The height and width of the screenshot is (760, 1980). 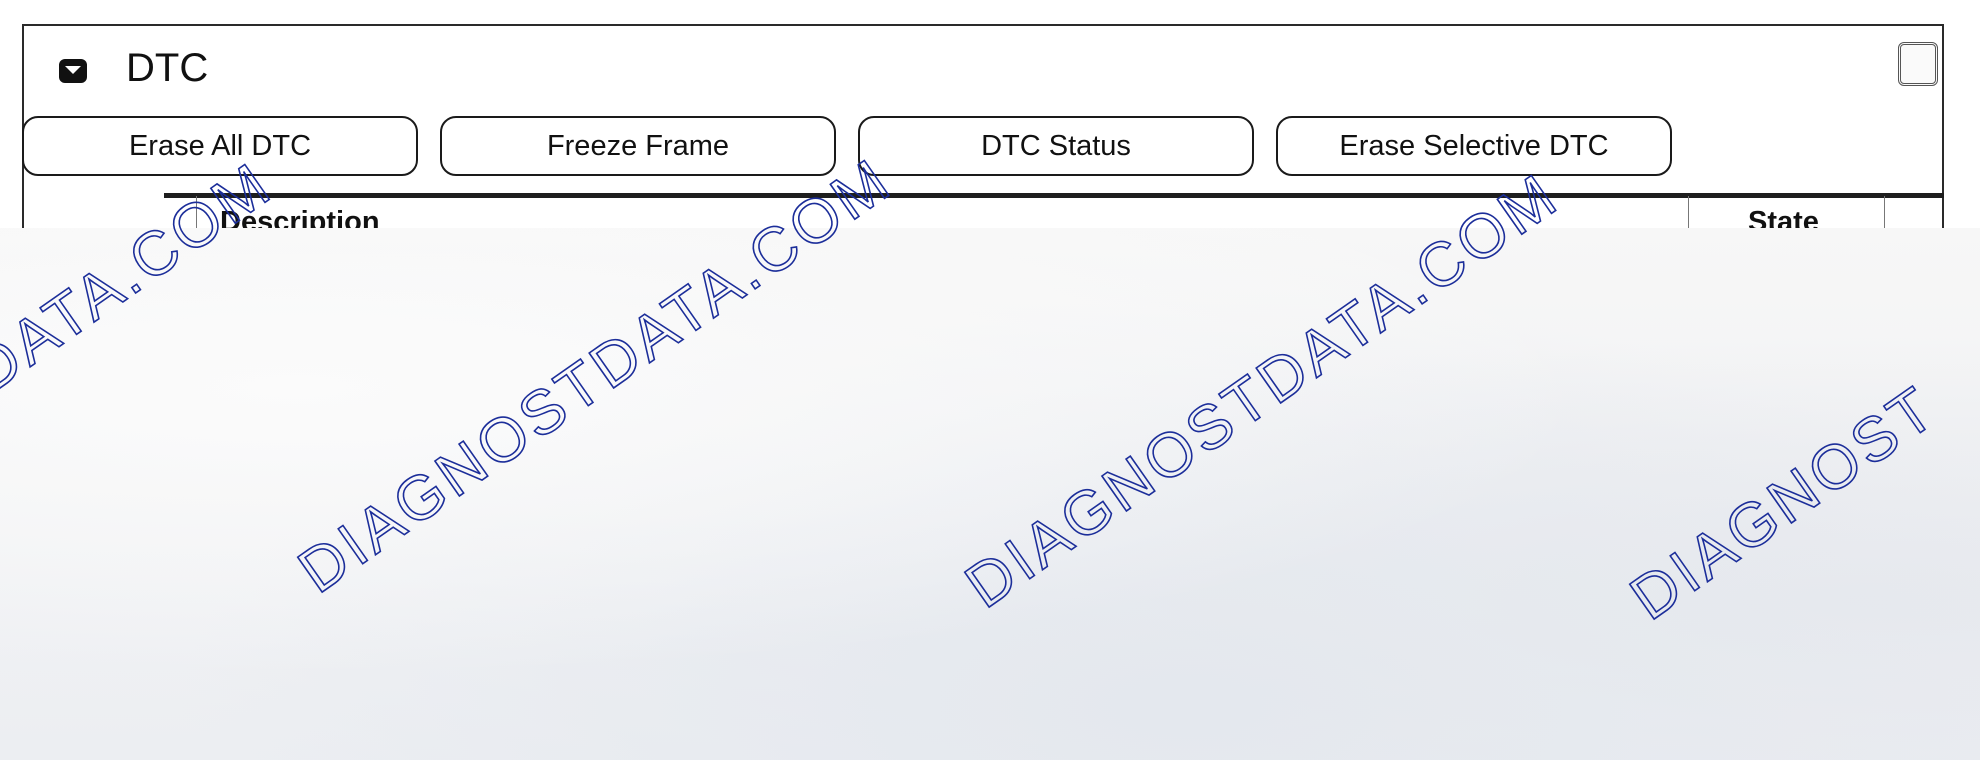 What do you see at coordinates (1054, 195) in the screenshot?
I see `table-header-border` at bounding box center [1054, 195].